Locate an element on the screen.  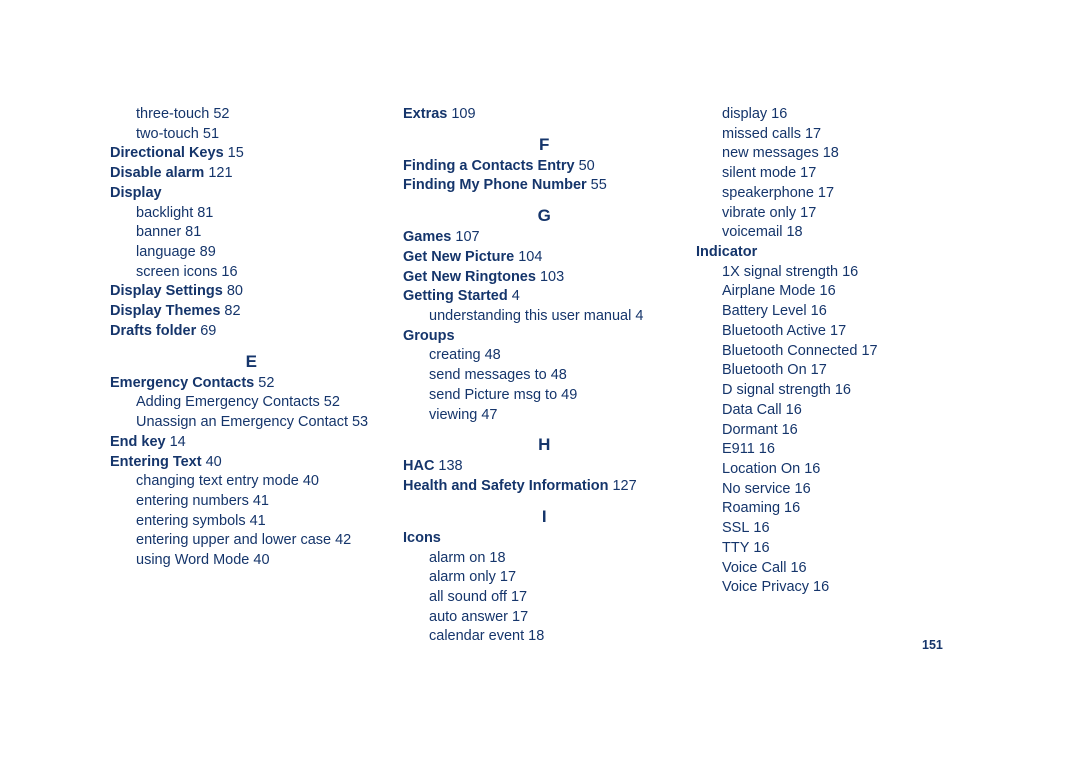
index-entry-page: 17 is located at coordinates (508, 577).